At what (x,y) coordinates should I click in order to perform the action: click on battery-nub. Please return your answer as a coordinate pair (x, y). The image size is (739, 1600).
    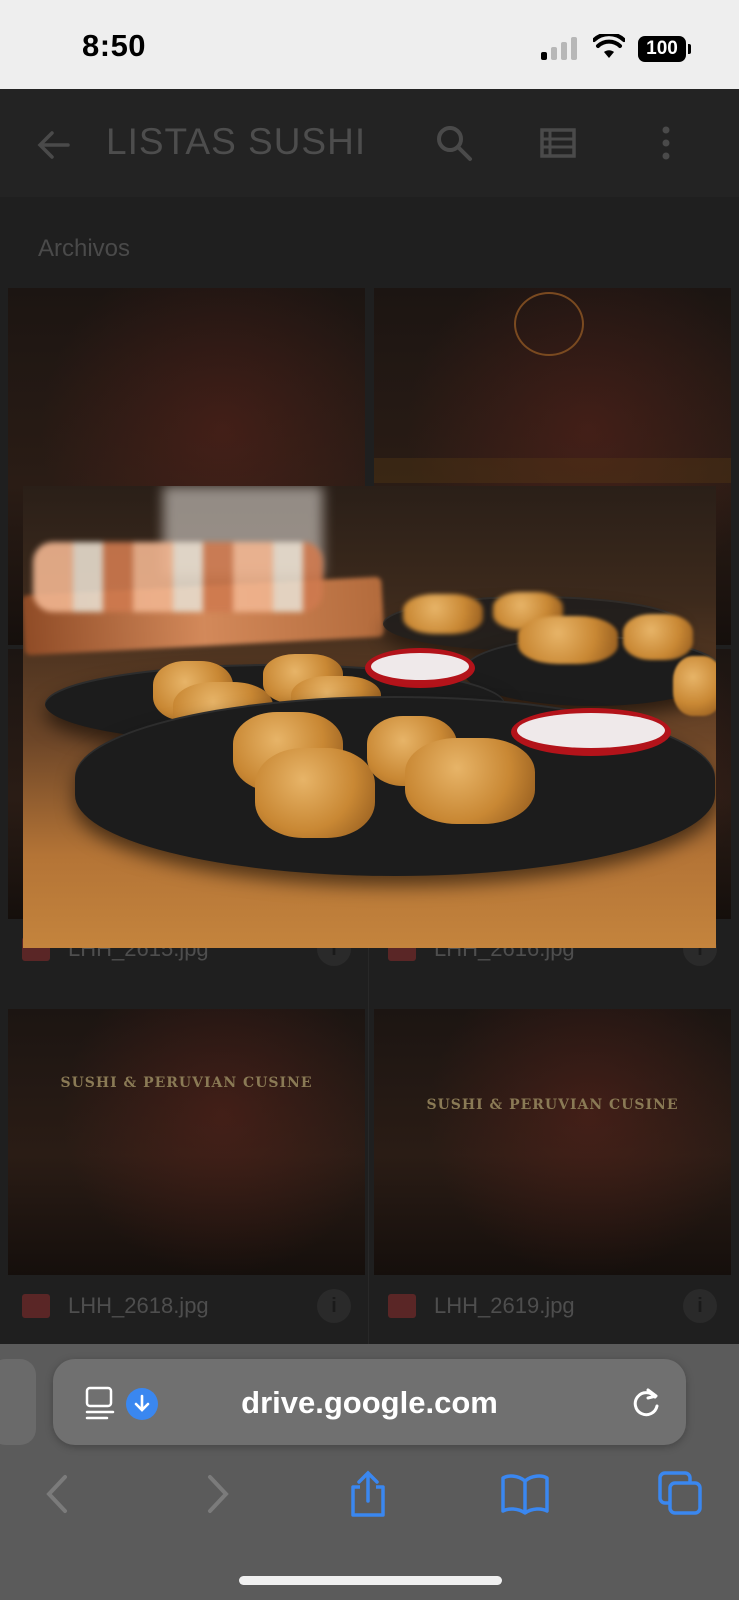
    Looking at the image, I should click on (689, 49).